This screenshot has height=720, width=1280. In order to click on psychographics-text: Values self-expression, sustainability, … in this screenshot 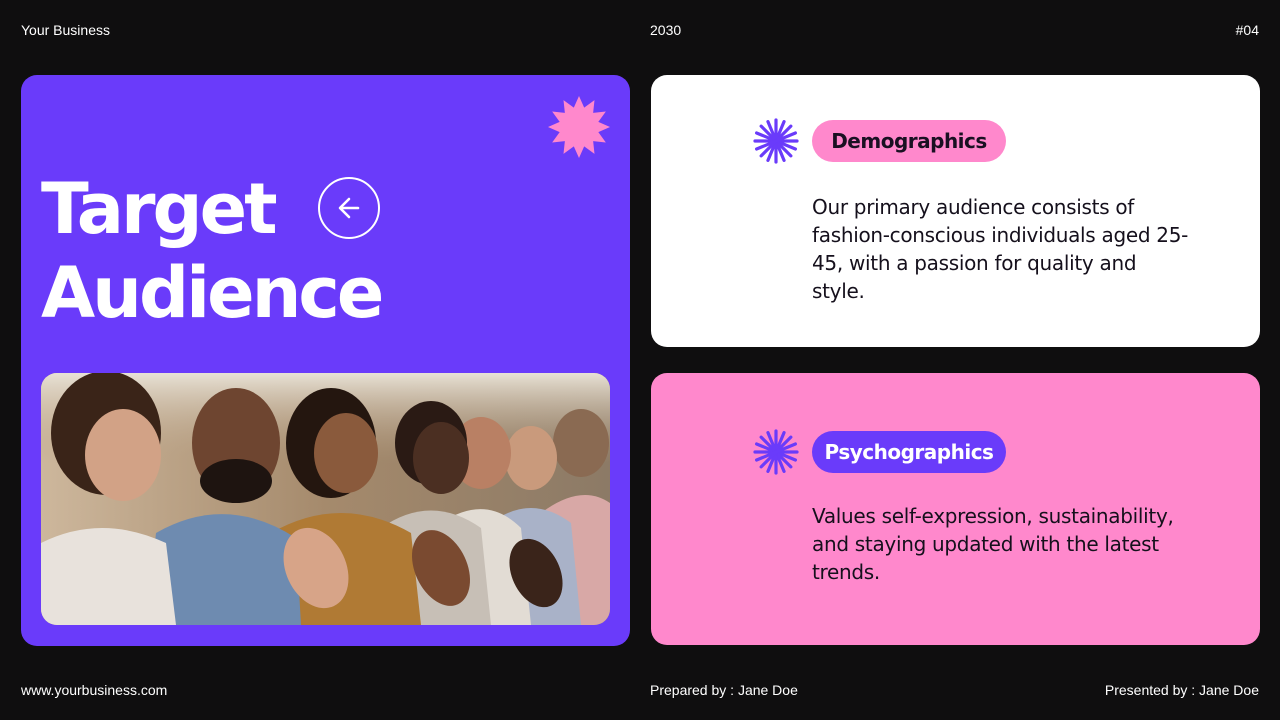, I will do `click(993, 544)`.